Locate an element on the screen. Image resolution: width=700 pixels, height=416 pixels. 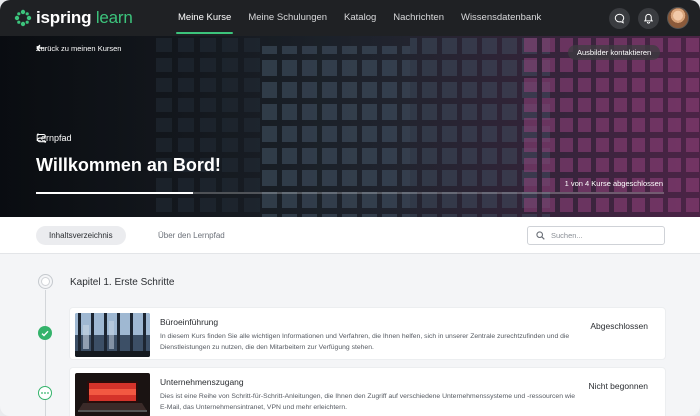
ellipsis-icon is located at coordinates (45, 393).